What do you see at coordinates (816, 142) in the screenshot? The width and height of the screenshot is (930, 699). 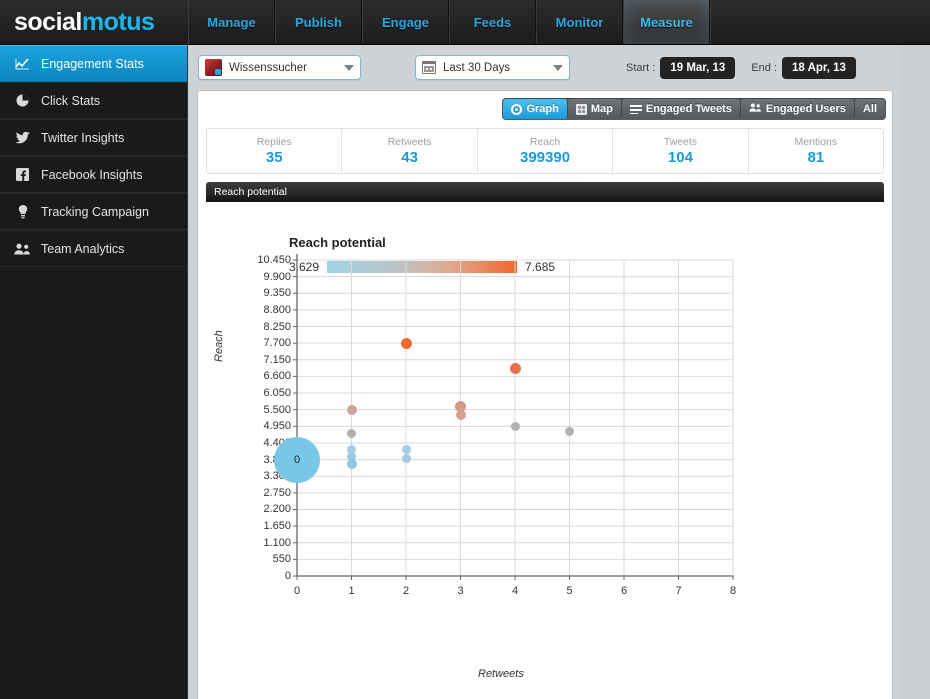 I see `stat-title: Mentions` at bounding box center [816, 142].